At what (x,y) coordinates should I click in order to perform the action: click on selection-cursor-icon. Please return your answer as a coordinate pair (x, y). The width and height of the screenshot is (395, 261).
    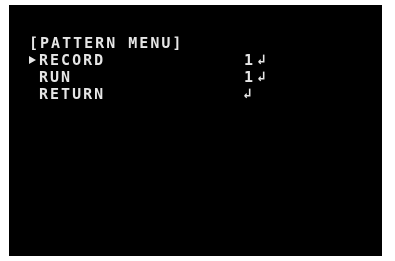
    Looking at the image, I should click on (32, 60).